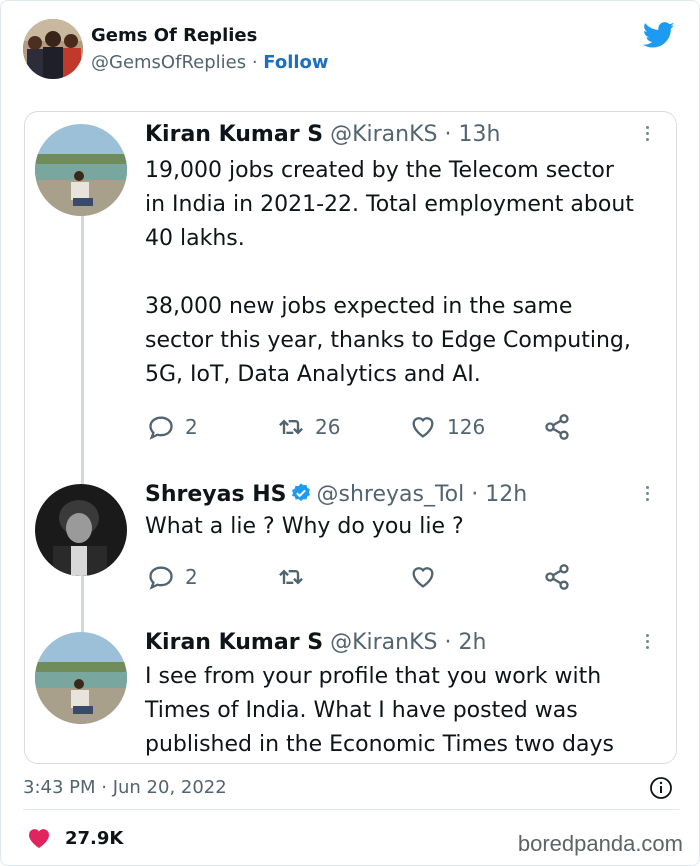  Describe the element at coordinates (361, 710) in the screenshot. I see `tweet-line: Times of India. What I have posted was` at that location.